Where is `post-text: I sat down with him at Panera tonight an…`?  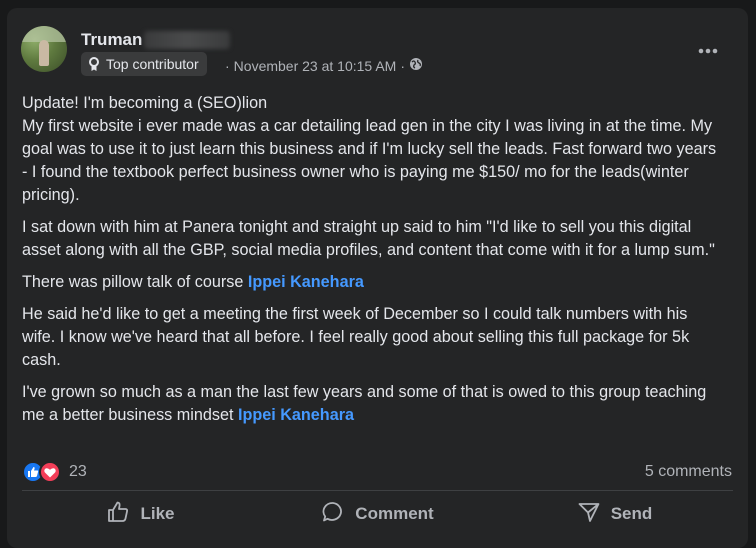
post-text: I sat down with him at Panera tonight an… is located at coordinates (368, 238).